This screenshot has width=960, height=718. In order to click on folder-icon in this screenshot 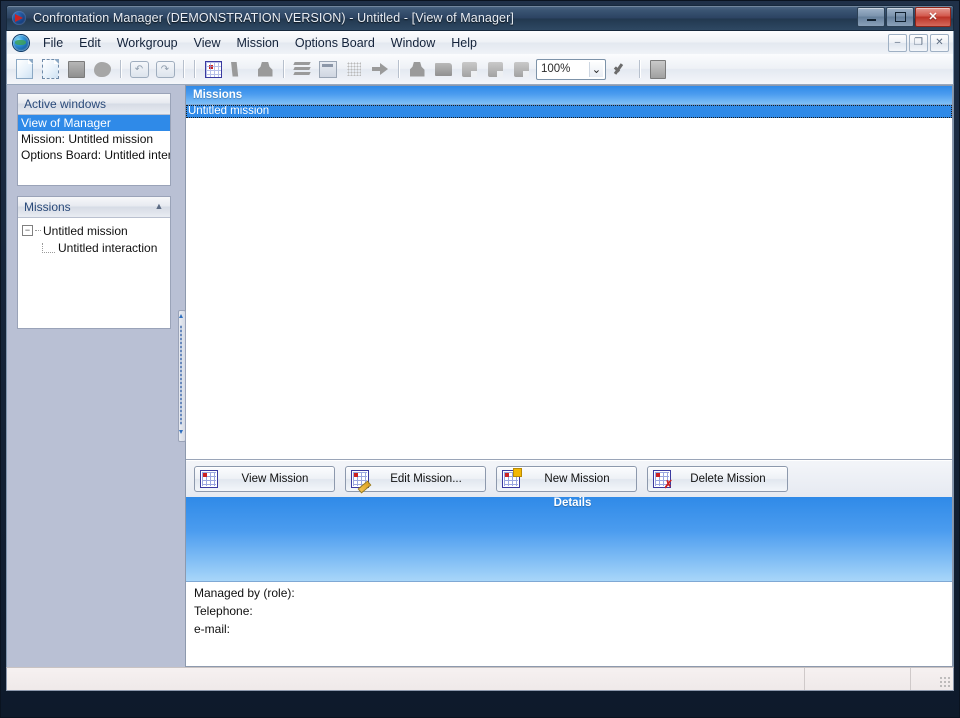, I will do `click(443, 69)`.